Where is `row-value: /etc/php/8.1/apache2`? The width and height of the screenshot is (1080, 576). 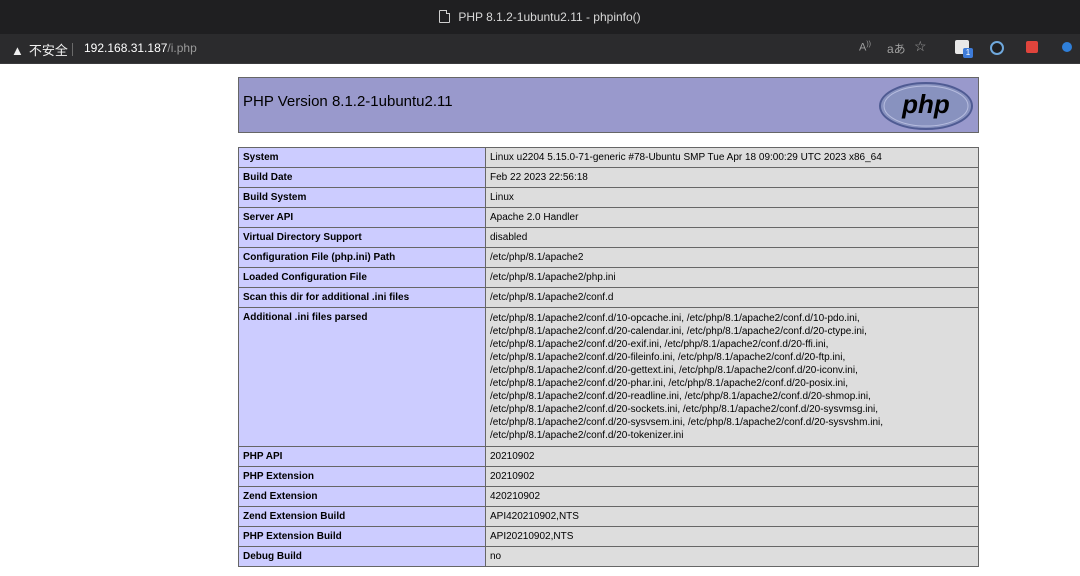
row-value: /etc/php/8.1/apache2 is located at coordinates (732, 257).